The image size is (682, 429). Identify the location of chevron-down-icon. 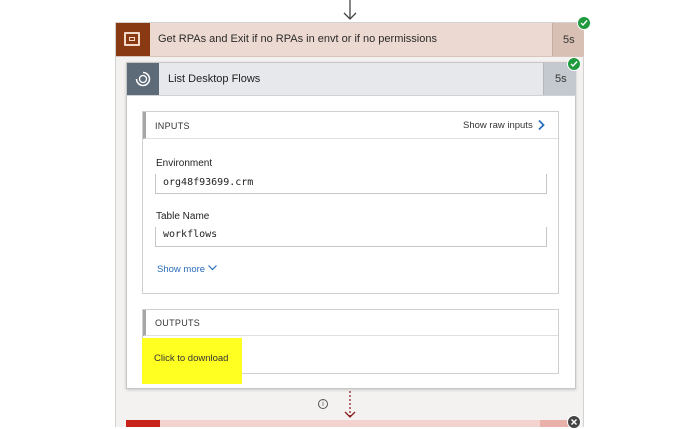
(212, 268).